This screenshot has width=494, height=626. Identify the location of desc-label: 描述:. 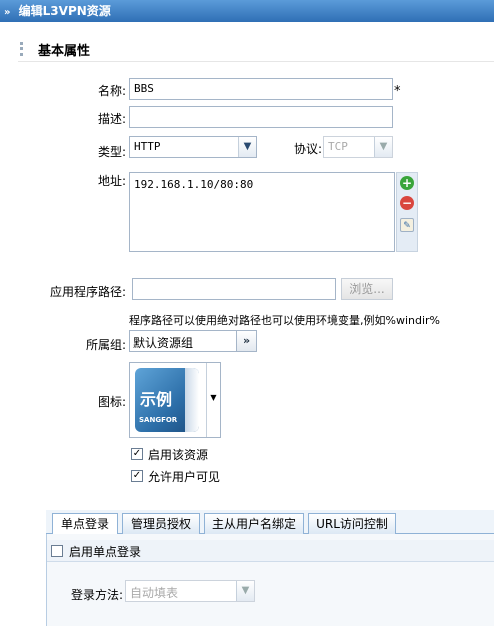
(111, 119).